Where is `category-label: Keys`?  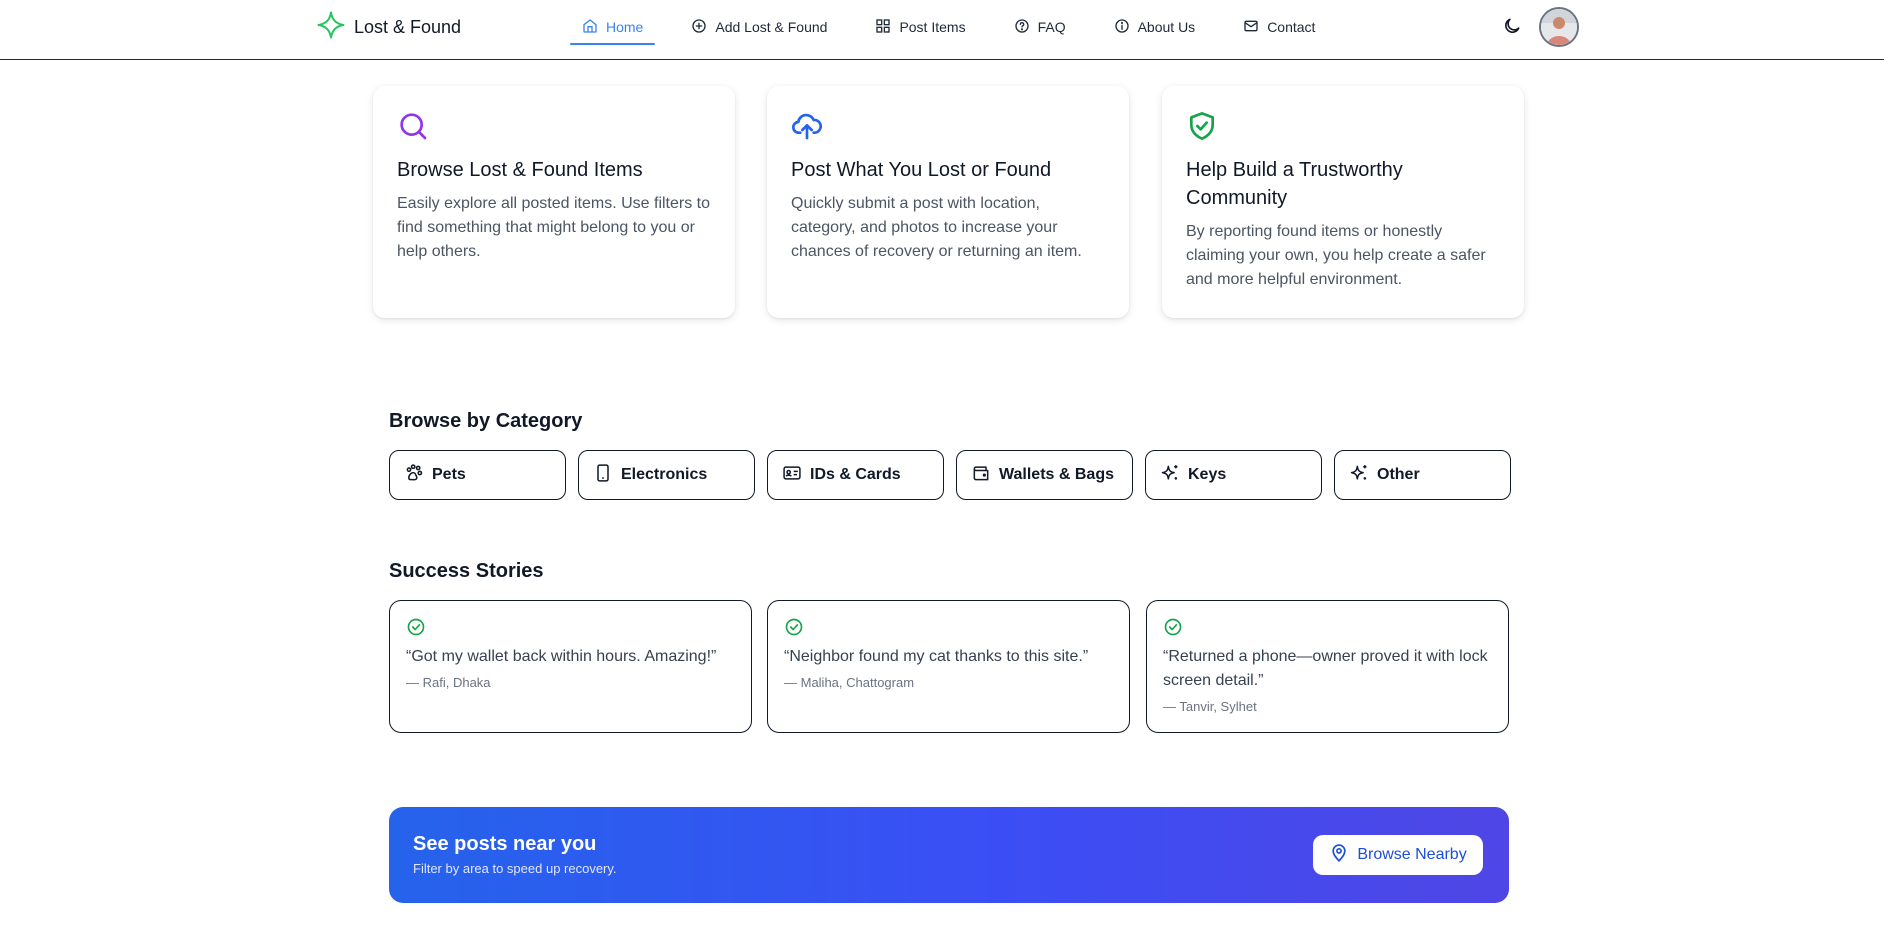 category-label: Keys is located at coordinates (1207, 474).